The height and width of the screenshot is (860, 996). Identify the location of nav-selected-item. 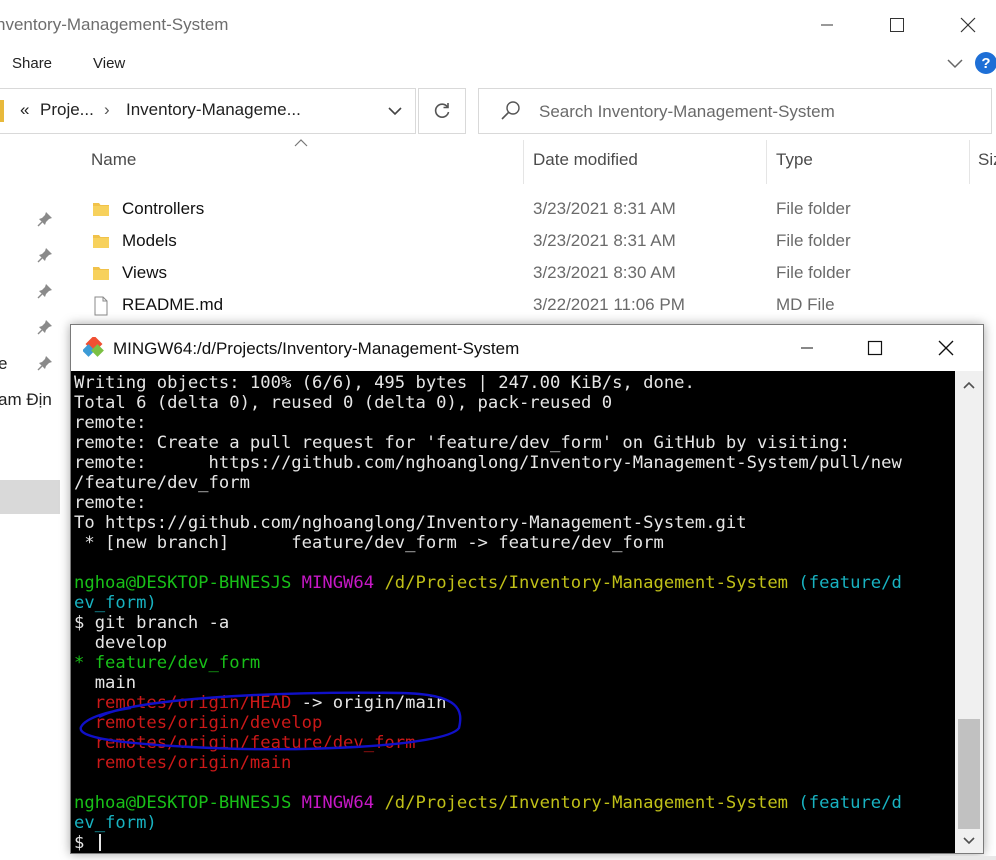
(30, 497).